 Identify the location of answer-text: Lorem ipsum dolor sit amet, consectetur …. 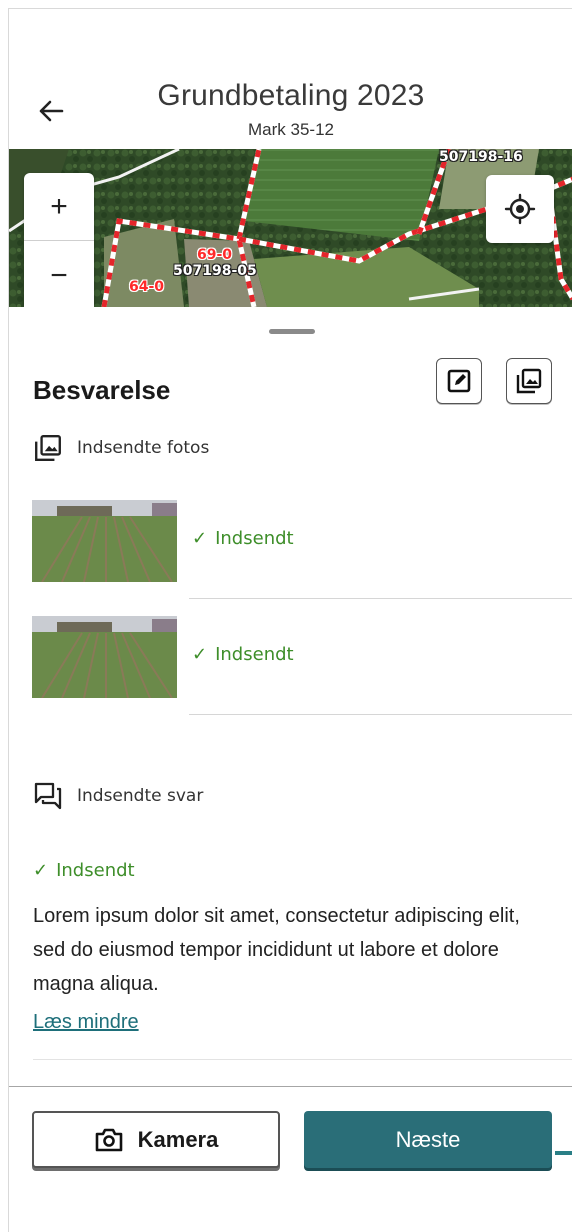
(276, 950).